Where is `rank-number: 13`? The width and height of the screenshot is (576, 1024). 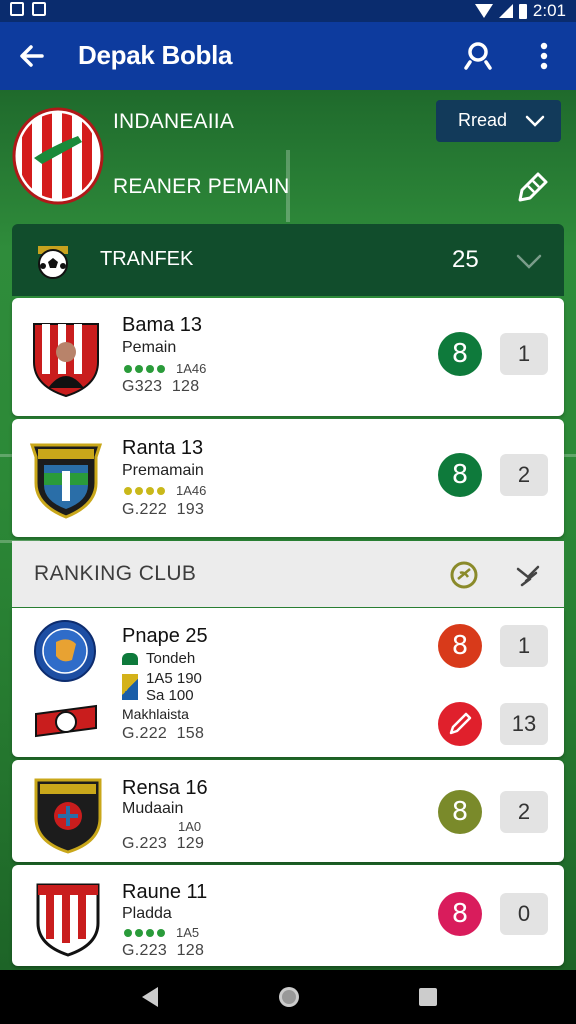
rank-number: 13 is located at coordinates (524, 724).